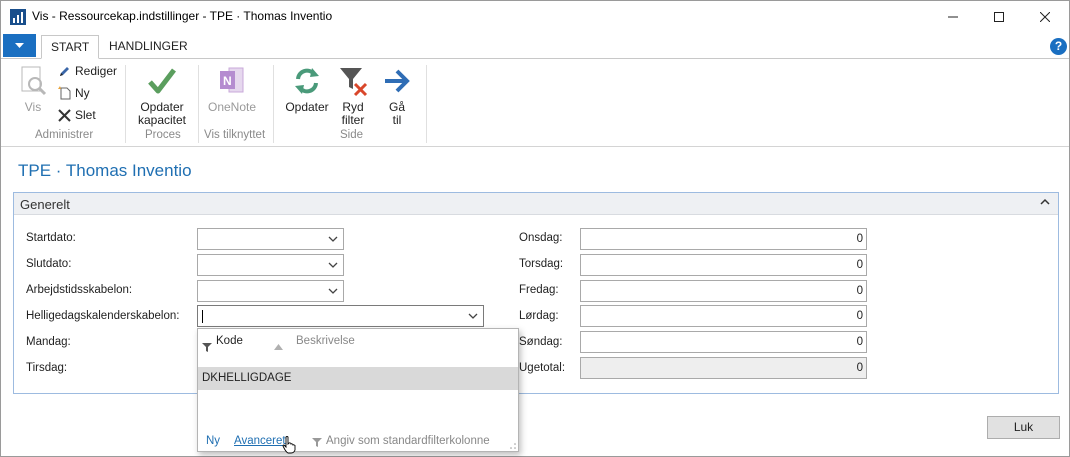  Describe the element at coordinates (340, 316) in the screenshot. I see `helligdagskalenderskabelon-field` at that location.